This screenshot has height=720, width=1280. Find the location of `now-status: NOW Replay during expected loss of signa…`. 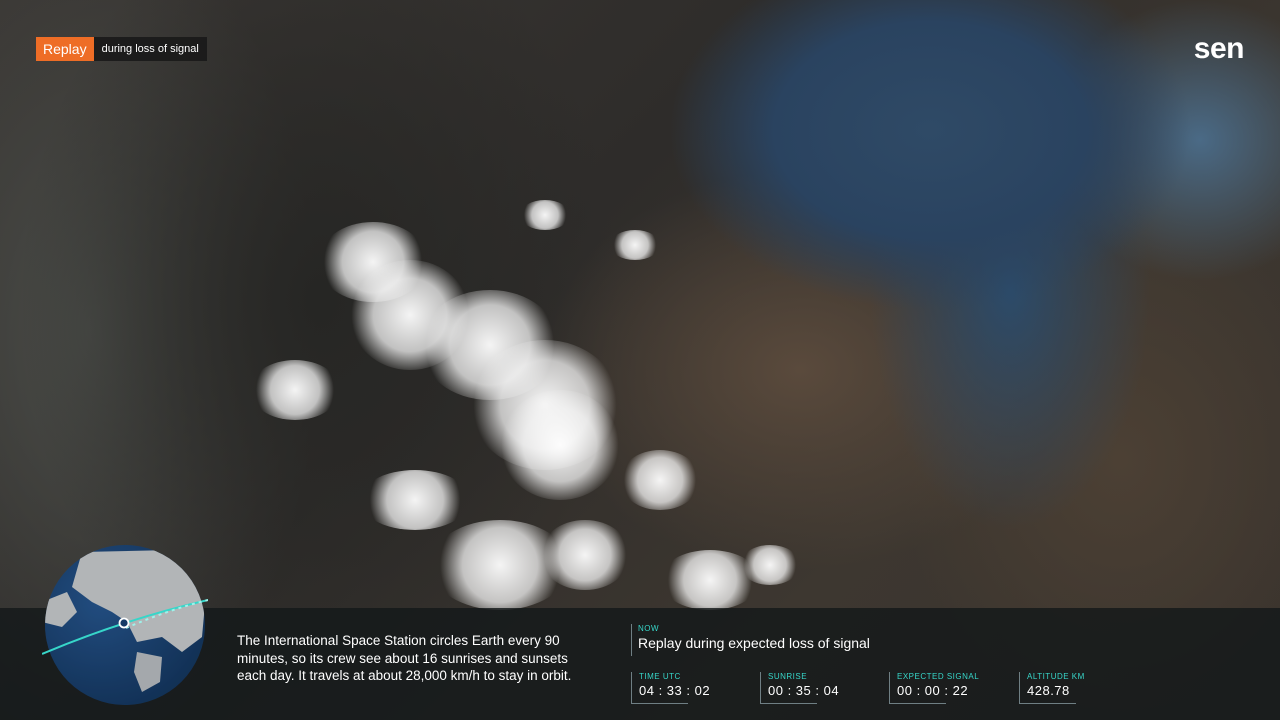

now-status: NOW Replay during expected loss of signa… is located at coordinates (750, 640).